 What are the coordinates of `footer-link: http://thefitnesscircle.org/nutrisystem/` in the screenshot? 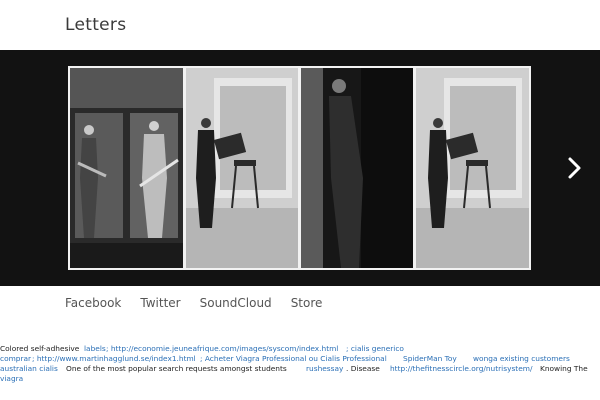 It's located at (461, 369).